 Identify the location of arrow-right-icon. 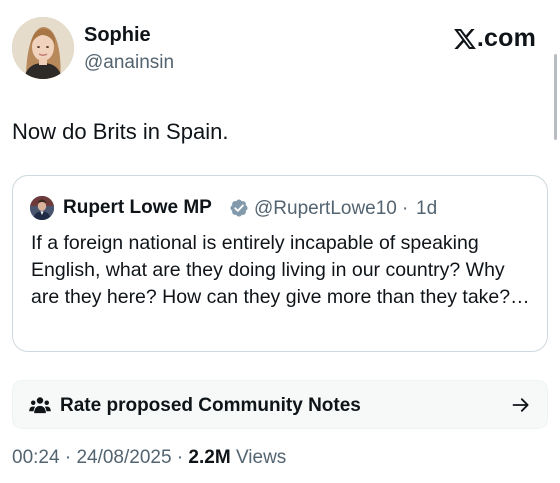
(520, 405).